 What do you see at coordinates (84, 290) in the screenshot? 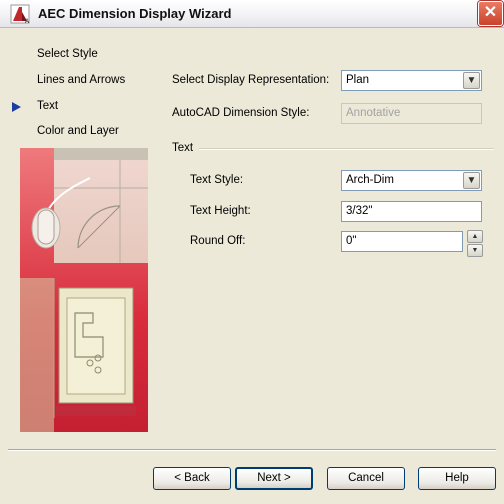
I see `wizard-illustration` at bounding box center [84, 290].